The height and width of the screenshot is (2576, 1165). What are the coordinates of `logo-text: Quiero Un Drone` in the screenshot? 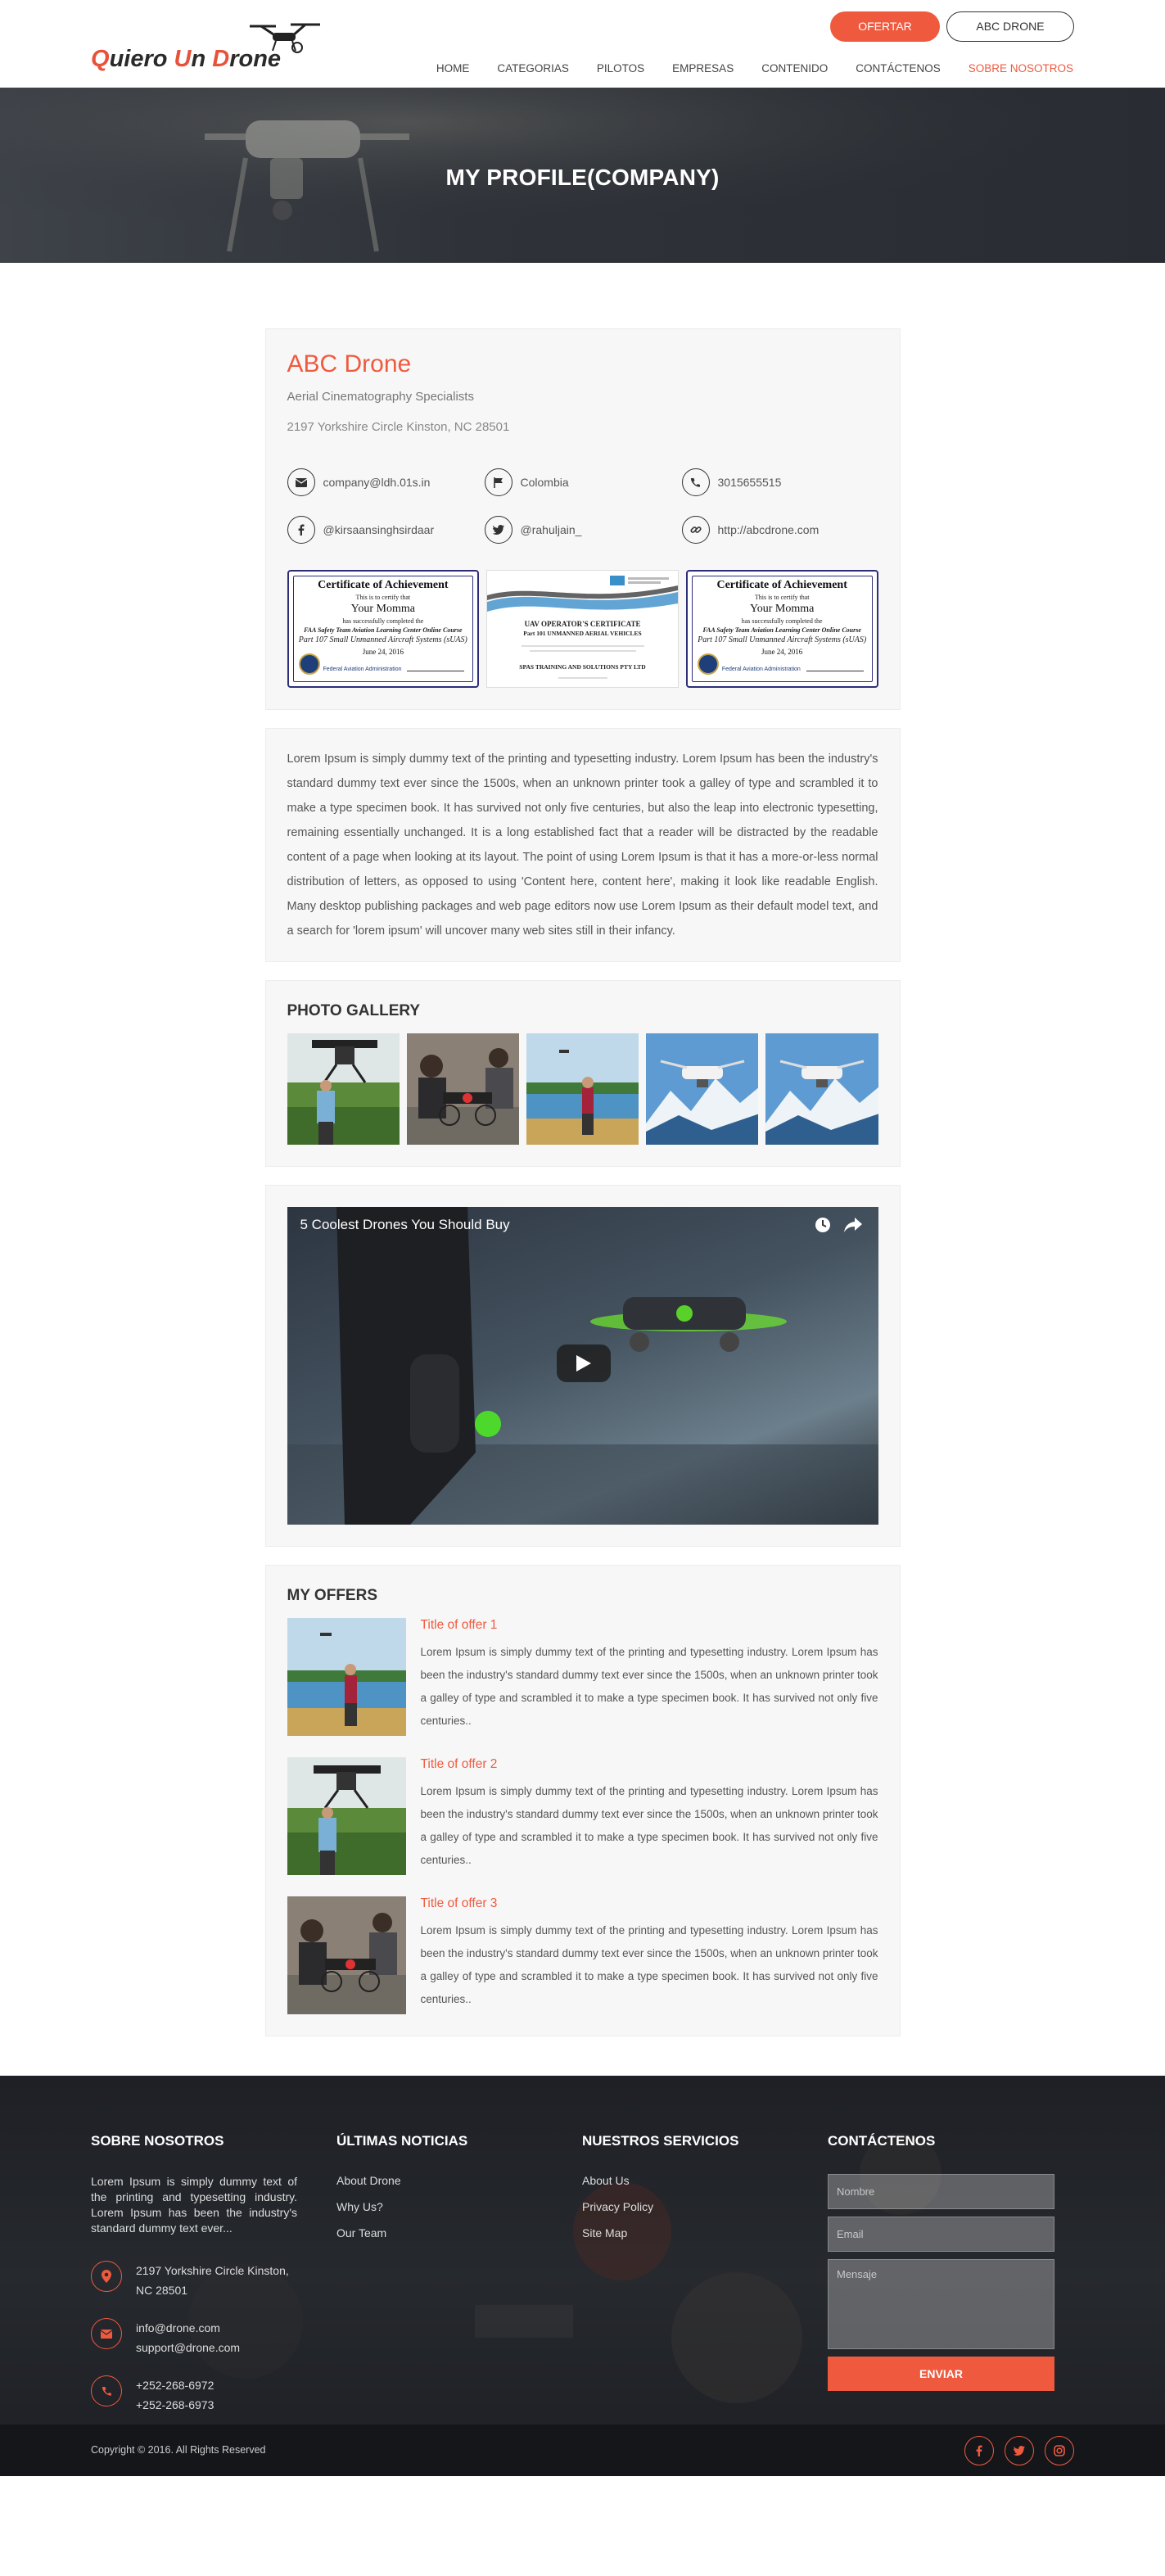 It's located at (186, 59).